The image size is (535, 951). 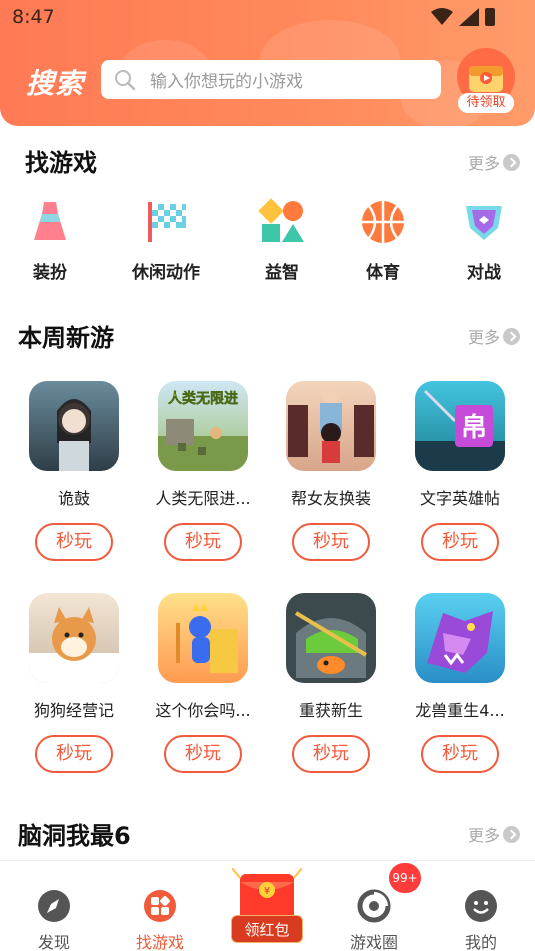 What do you see at coordinates (459, 498) in the screenshot?
I see `game-name: 文字英雄帖` at bounding box center [459, 498].